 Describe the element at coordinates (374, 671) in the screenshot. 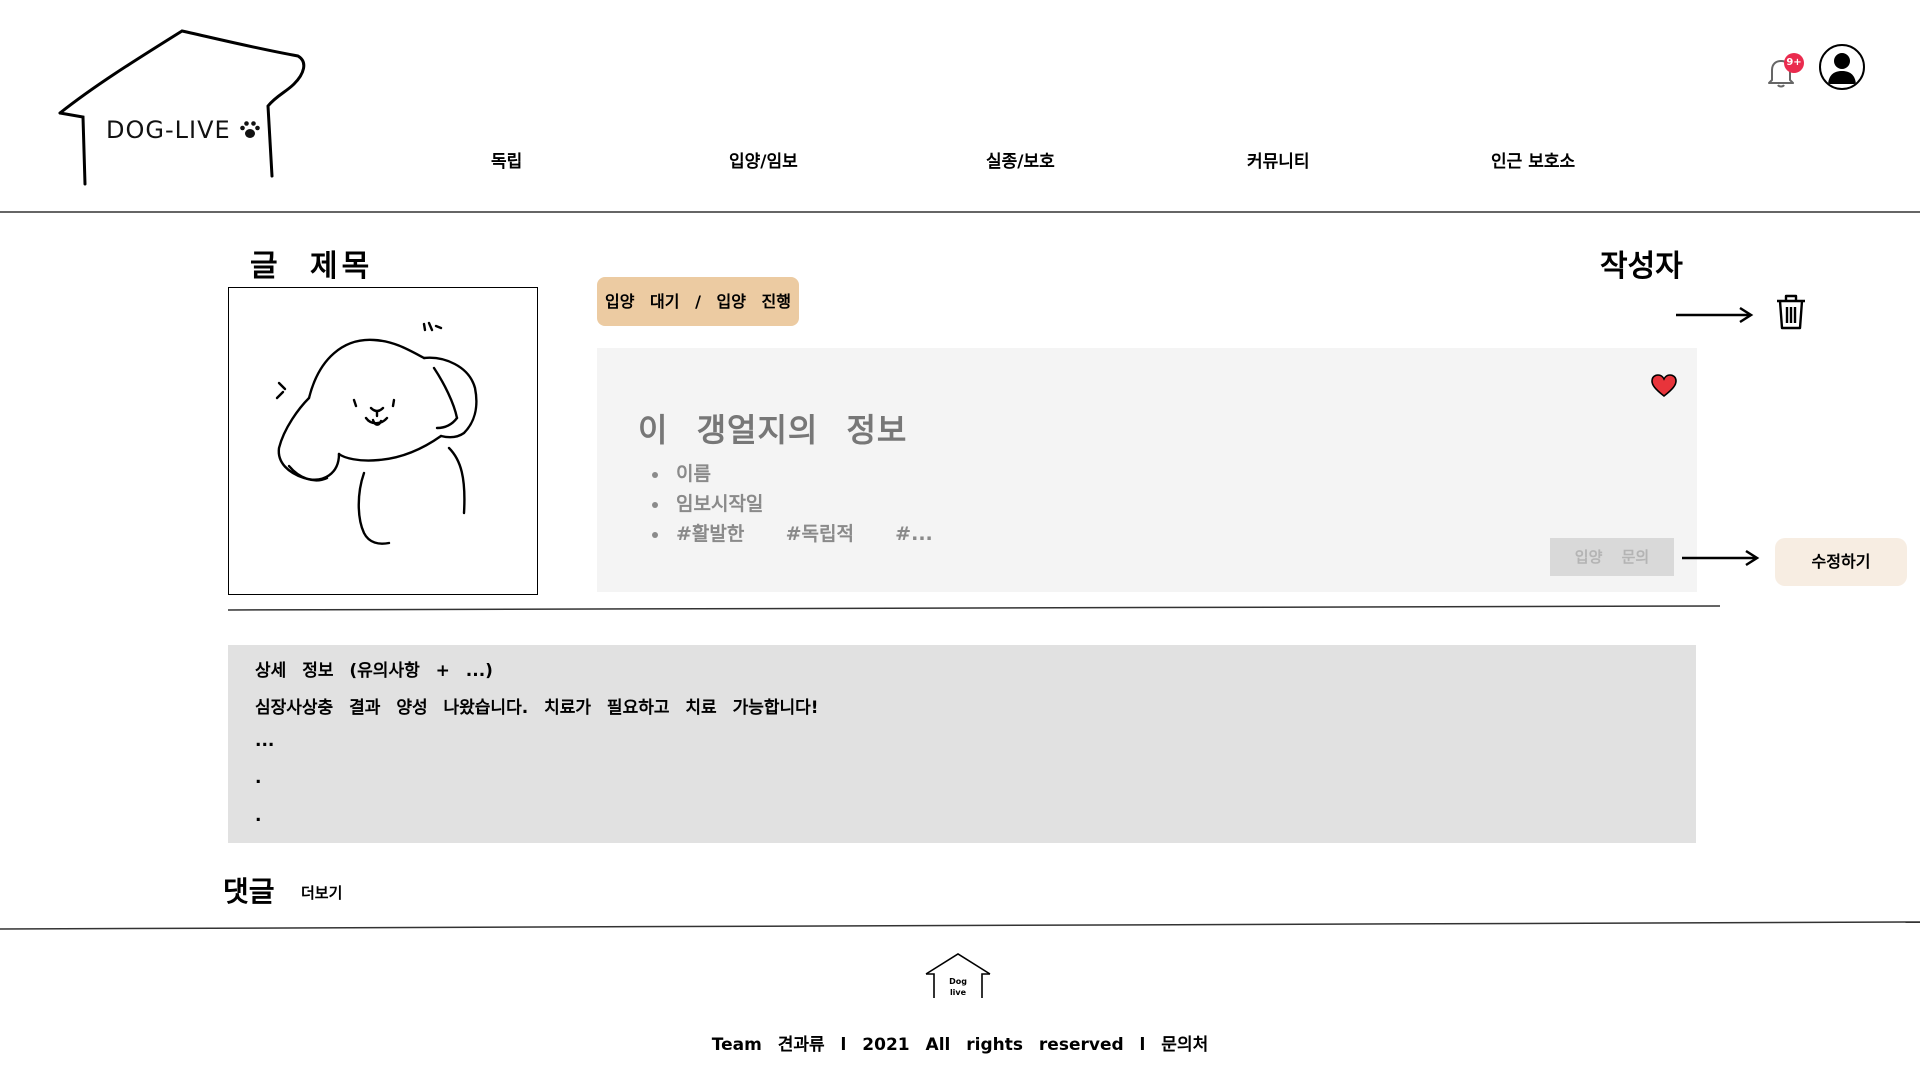

I see `detail-heading: 상세 정보 (유의사항 + ...)` at that location.